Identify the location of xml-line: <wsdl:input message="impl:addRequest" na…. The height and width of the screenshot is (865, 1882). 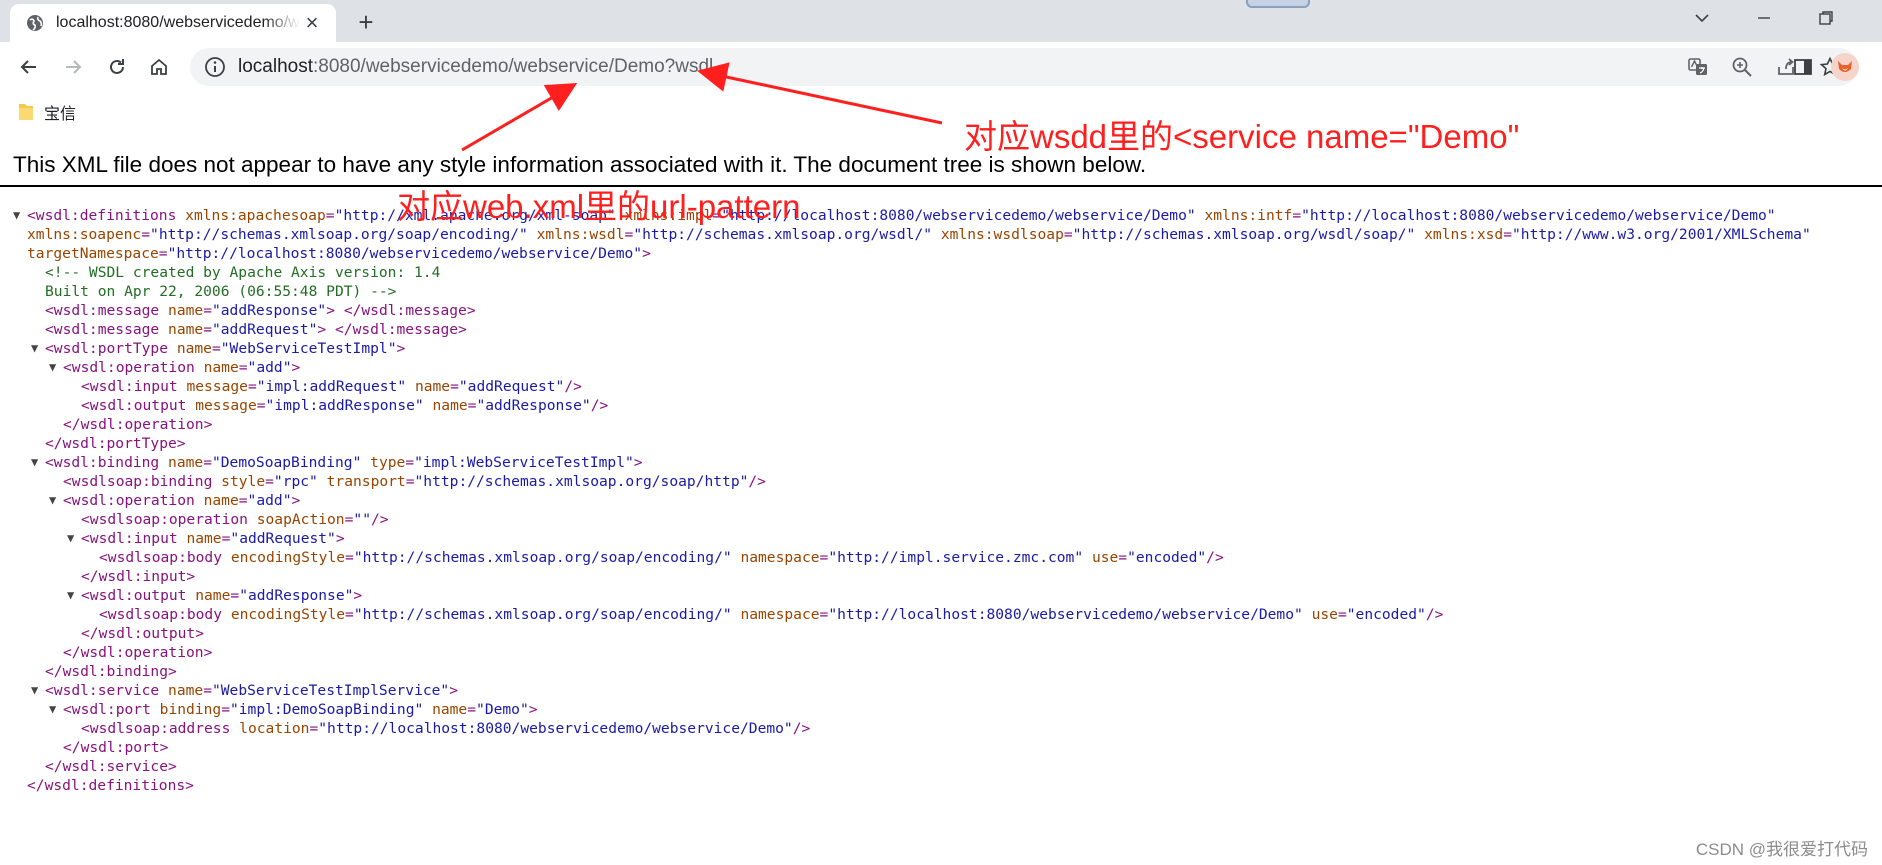
(331, 386).